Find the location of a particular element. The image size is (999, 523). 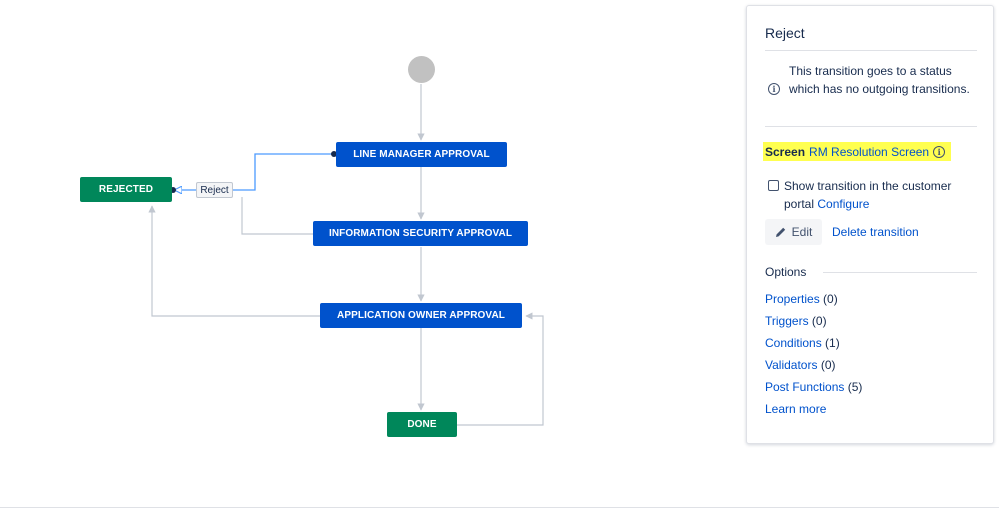

option-validators: Validators (0) is located at coordinates (800, 365).